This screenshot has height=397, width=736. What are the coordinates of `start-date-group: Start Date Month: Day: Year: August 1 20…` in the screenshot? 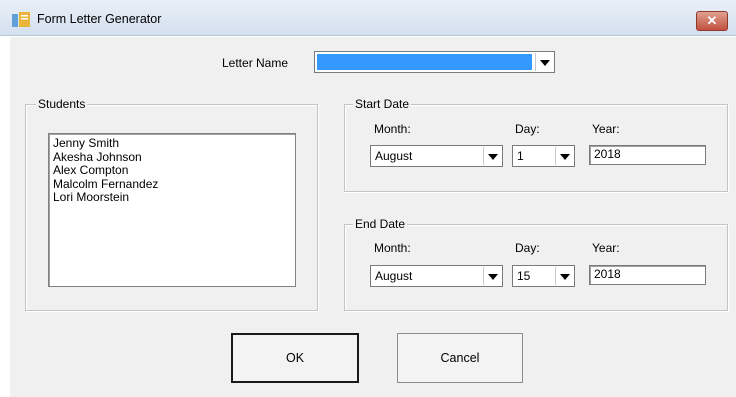 It's located at (536, 144).